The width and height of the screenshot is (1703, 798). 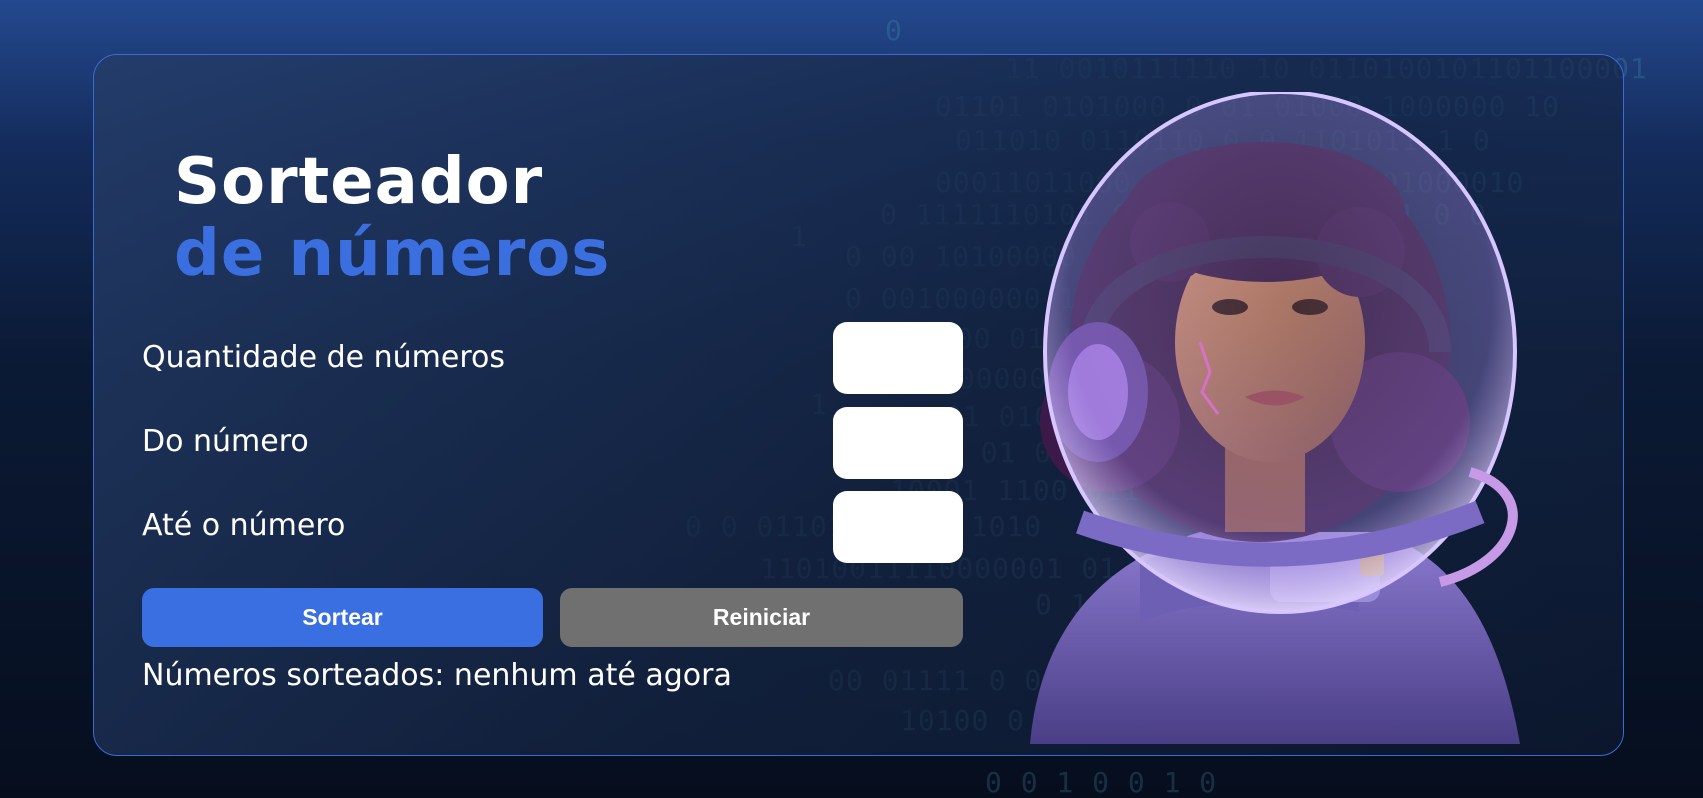 I want to click on quantity-label: Quantidade de números, so click(x=323, y=357).